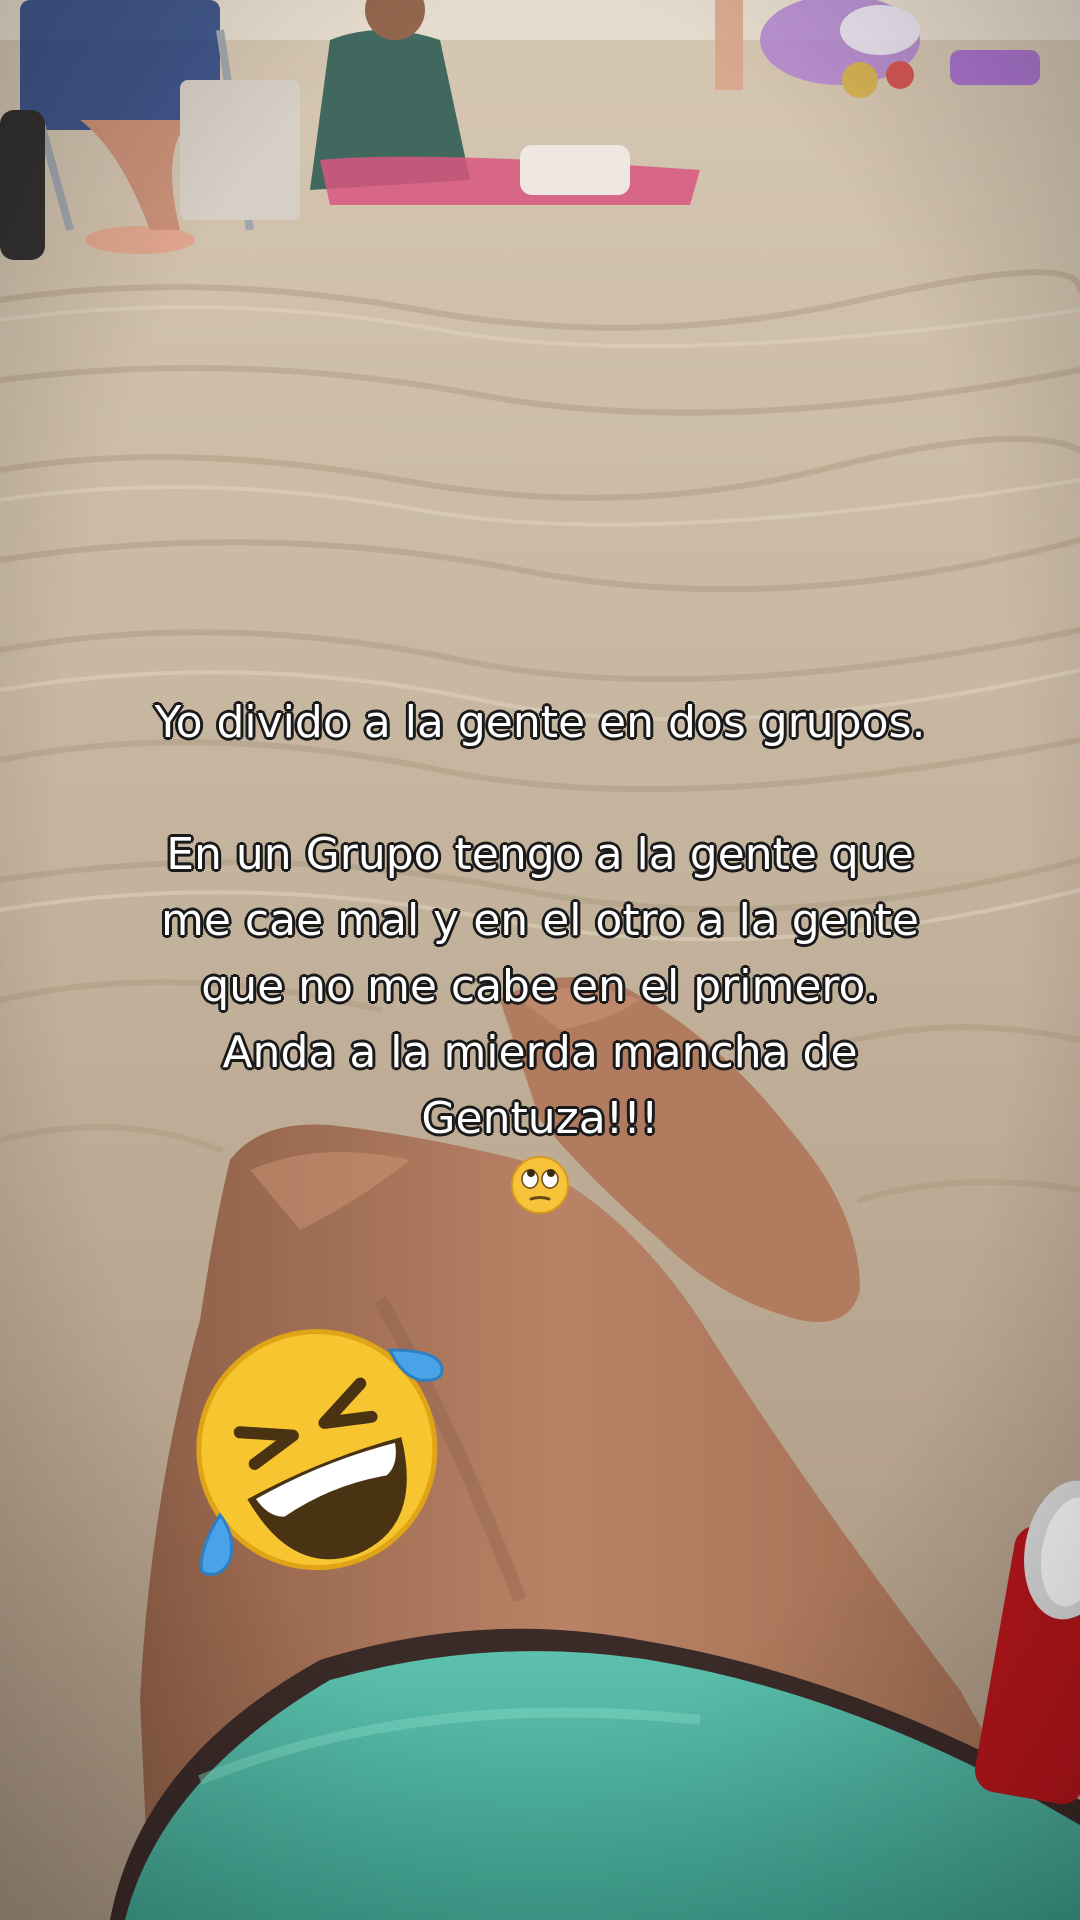 This screenshot has height=1920, width=1080. Describe the element at coordinates (540, 920) in the screenshot. I see `caption-line: me cae mal y en el otro a la gente` at that location.